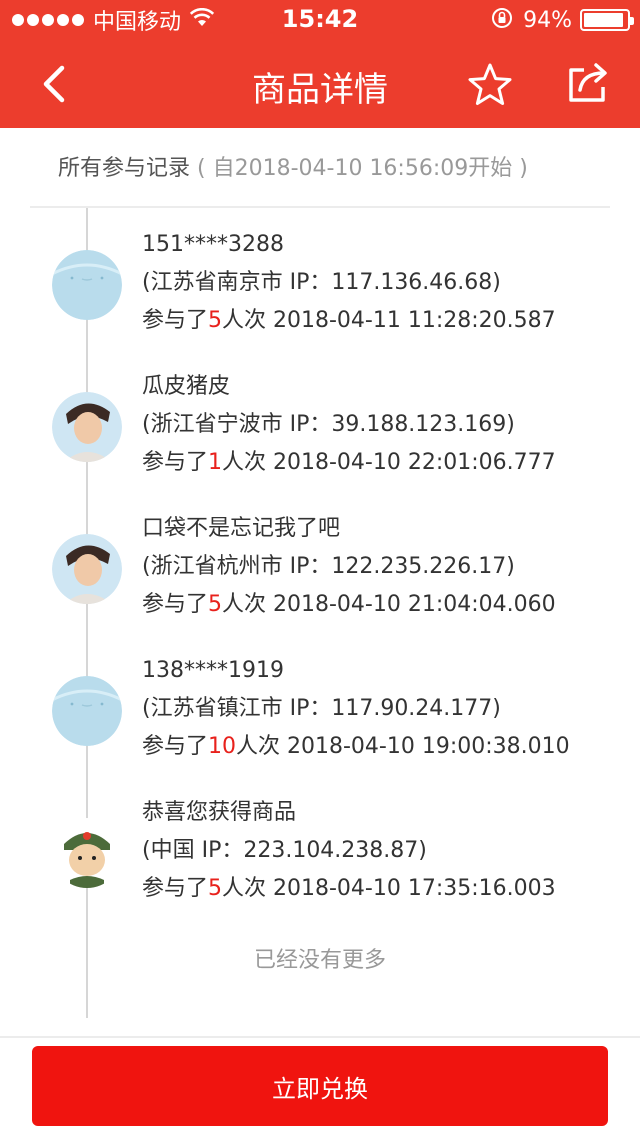 Image resolution: width=640 pixels, height=1136 pixels. I want to click on record-participation: 参与了10人次 2018-04-10 19:00:38.010, so click(356, 747).